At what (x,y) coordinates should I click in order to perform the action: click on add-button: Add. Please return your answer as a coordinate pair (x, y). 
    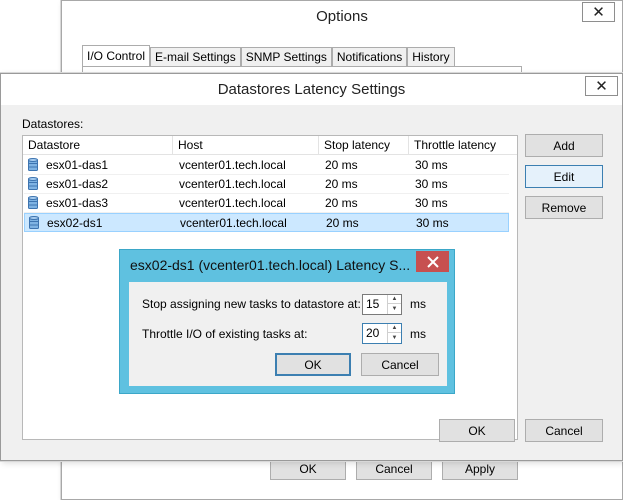
    Looking at the image, I should click on (564, 145).